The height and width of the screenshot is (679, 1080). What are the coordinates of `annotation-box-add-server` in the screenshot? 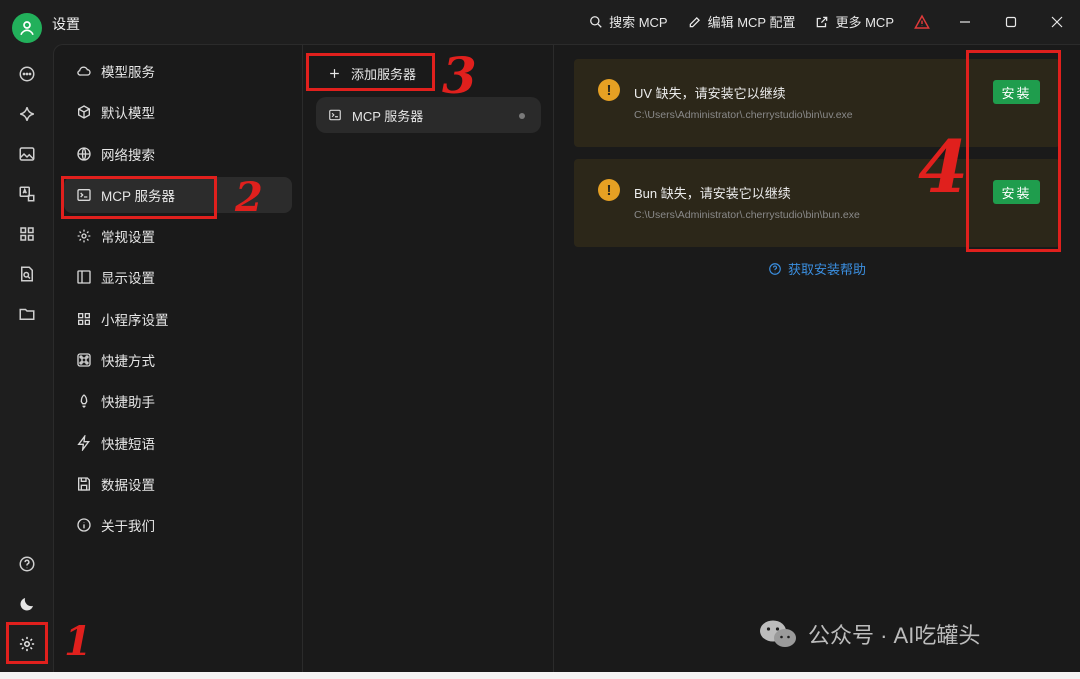 It's located at (370, 72).